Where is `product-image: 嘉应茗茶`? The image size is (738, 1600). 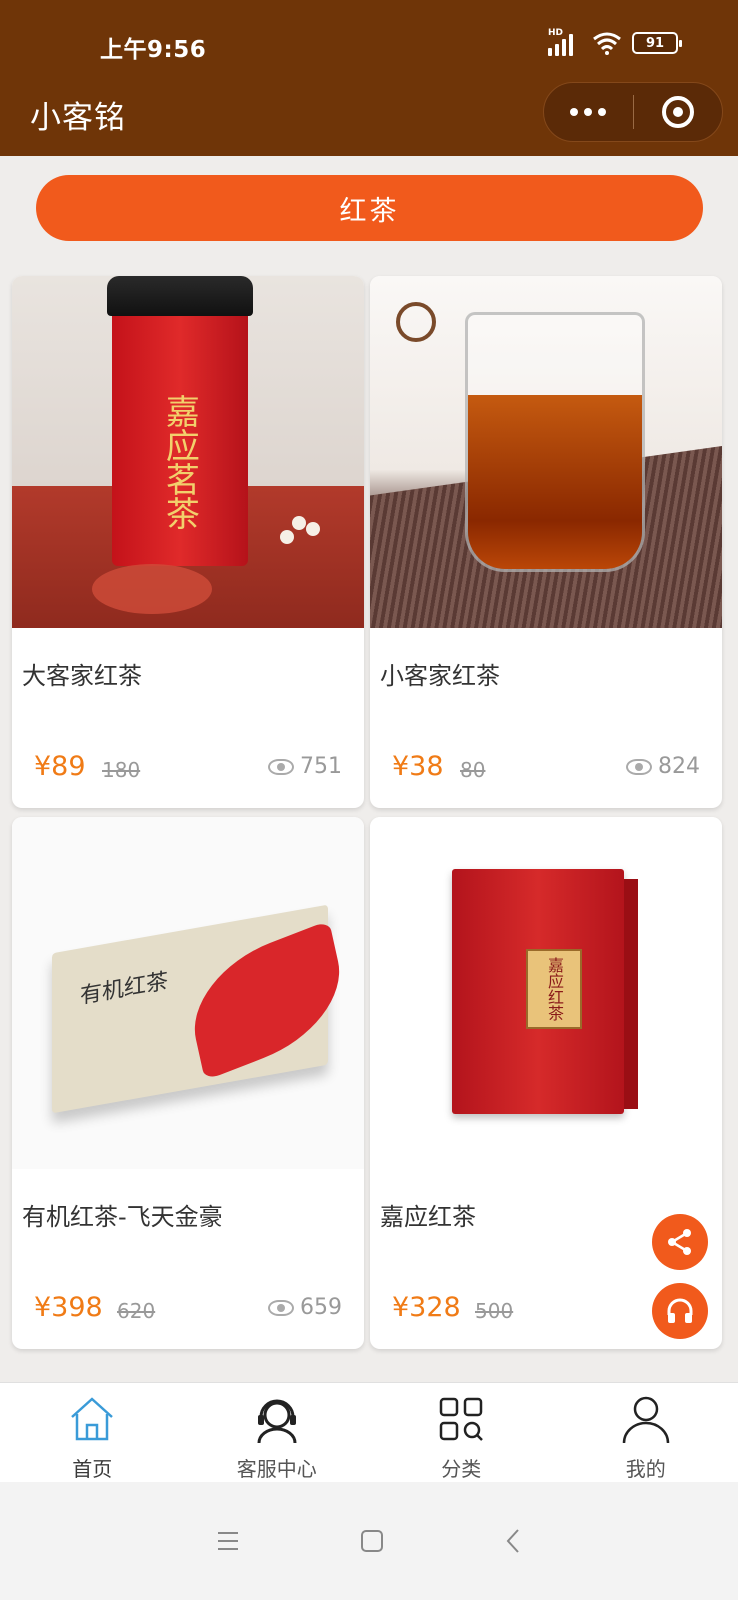 product-image: 嘉应茗茶 is located at coordinates (188, 452).